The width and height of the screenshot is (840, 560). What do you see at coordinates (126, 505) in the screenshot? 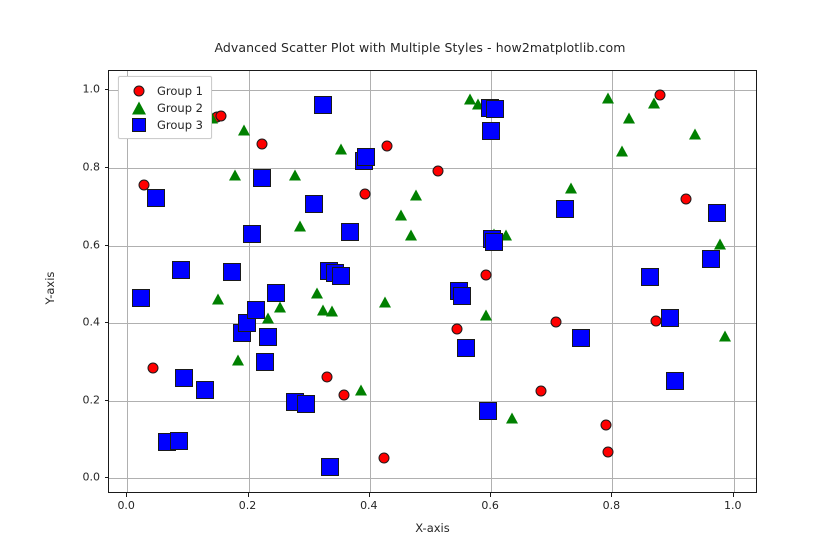
I see `x-tick-label: 0.0` at bounding box center [126, 505].